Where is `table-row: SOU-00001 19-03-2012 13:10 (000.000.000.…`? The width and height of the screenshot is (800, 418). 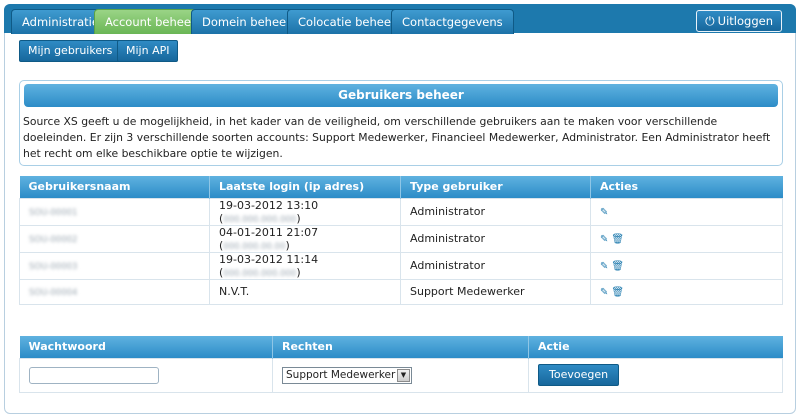
table-row: SOU-00001 19-03-2012 13:10 (000.000.000.… is located at coordinates (401, 211).